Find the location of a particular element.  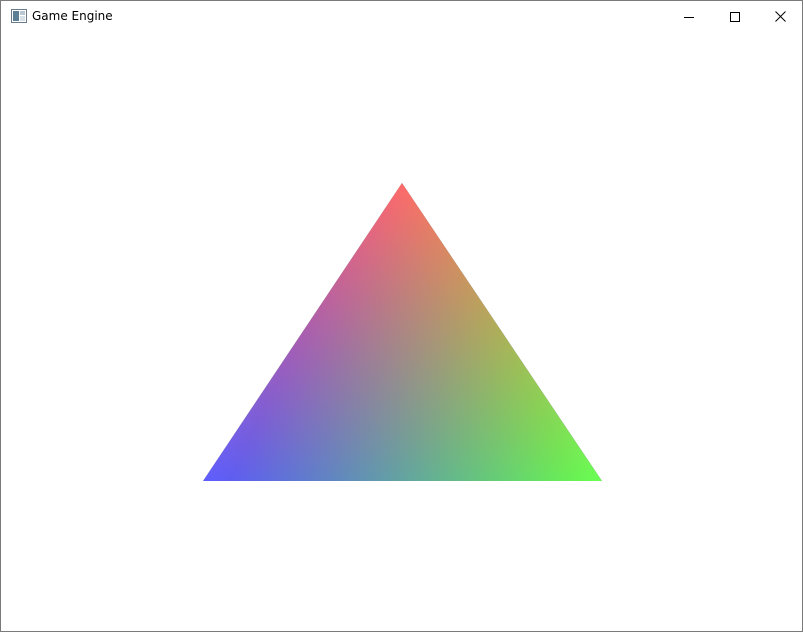

minimize-icon is located at coordinates (689, 17).